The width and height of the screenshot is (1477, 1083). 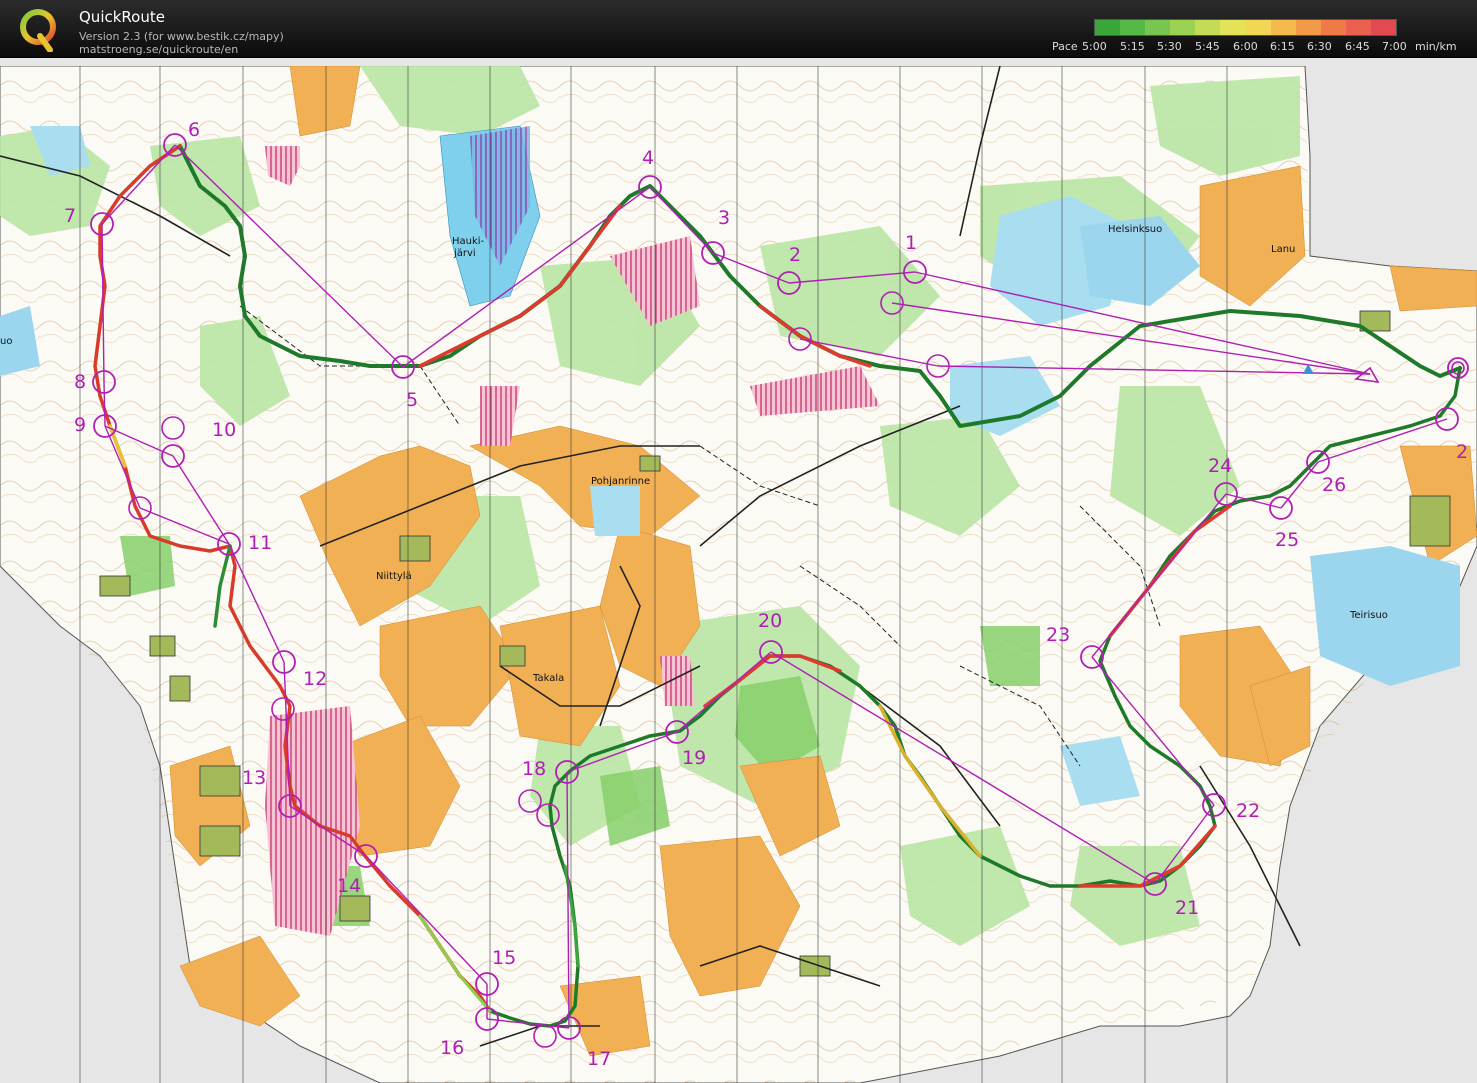 I want to click on place-name: Hauki-, so click(x=468, y=241).